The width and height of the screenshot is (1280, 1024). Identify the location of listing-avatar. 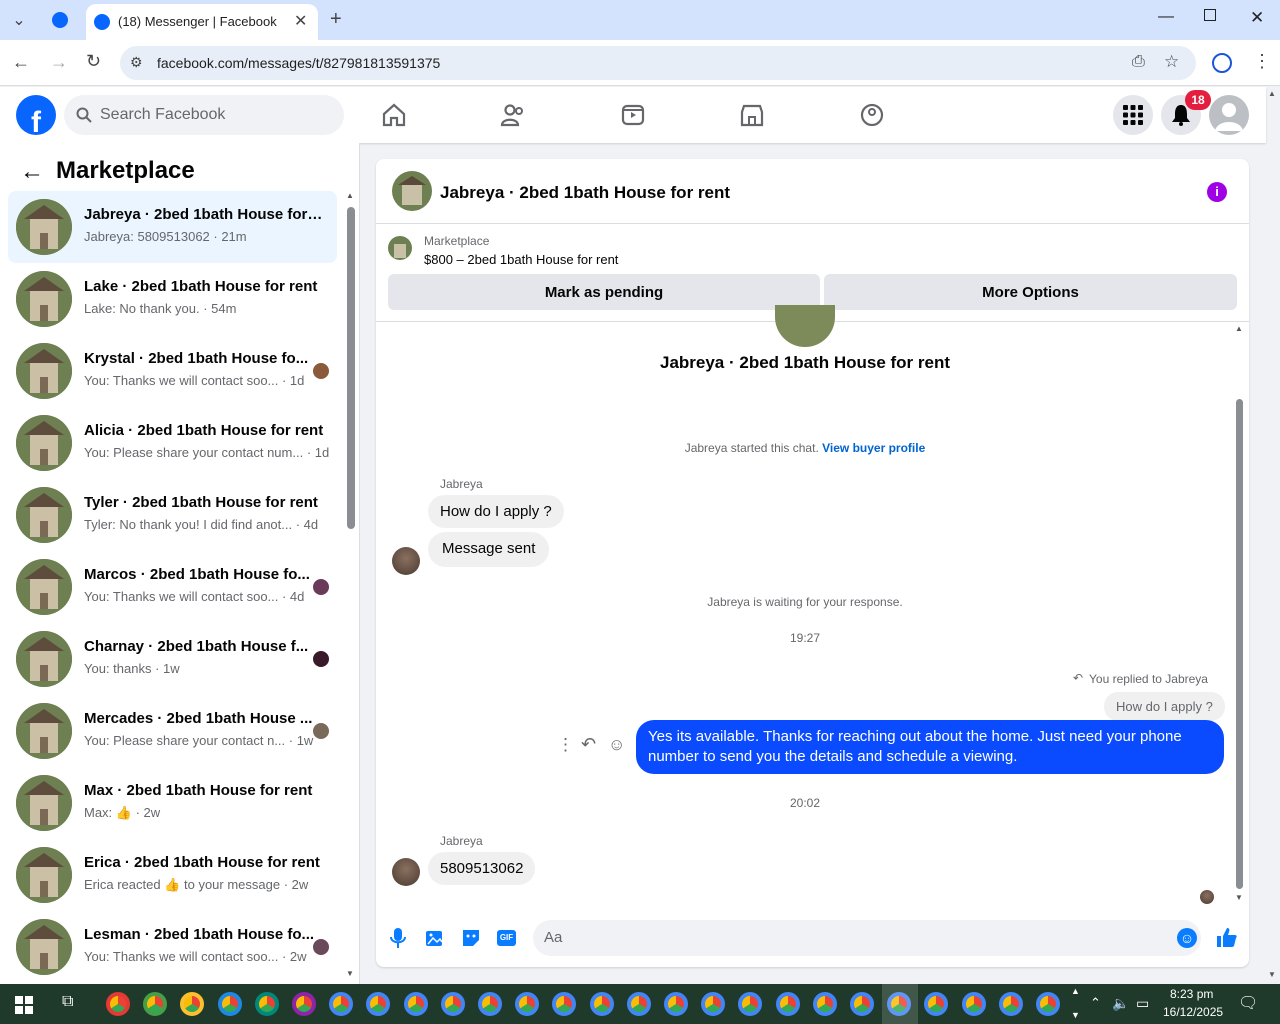
(412, 191).